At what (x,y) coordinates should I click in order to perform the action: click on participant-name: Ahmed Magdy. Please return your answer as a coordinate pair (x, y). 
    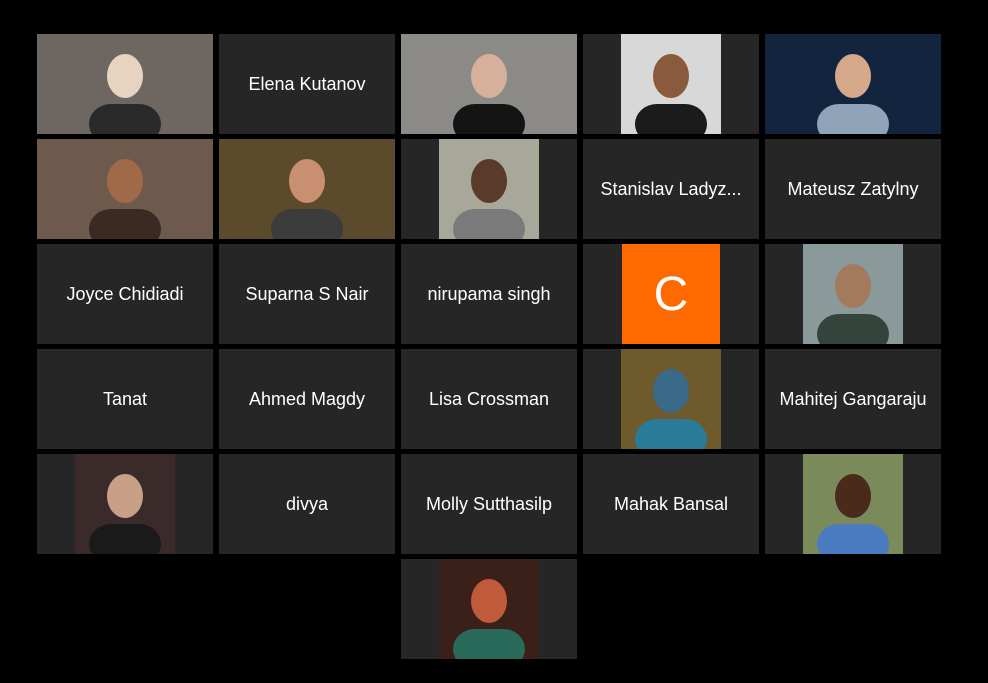
    Looking at the image, I should click on (307, 398).